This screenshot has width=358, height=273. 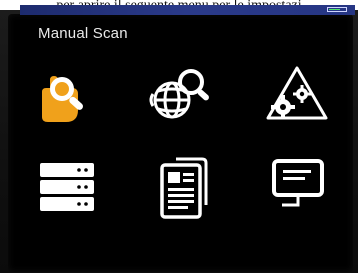 I want to click on battery-icon, so click(x=337, y=9).